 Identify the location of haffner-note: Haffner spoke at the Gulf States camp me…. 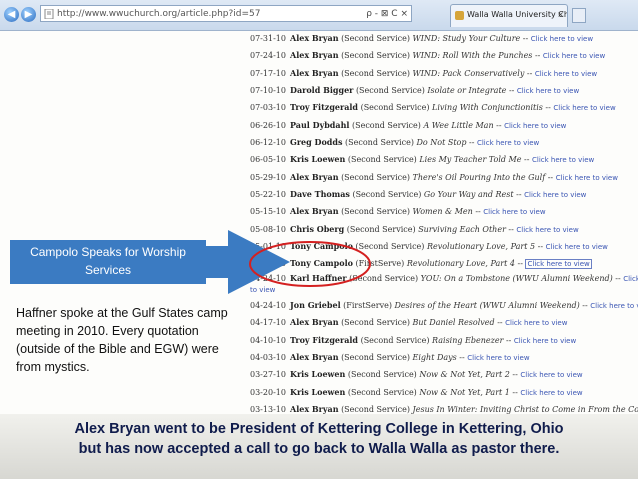
(122, 340).